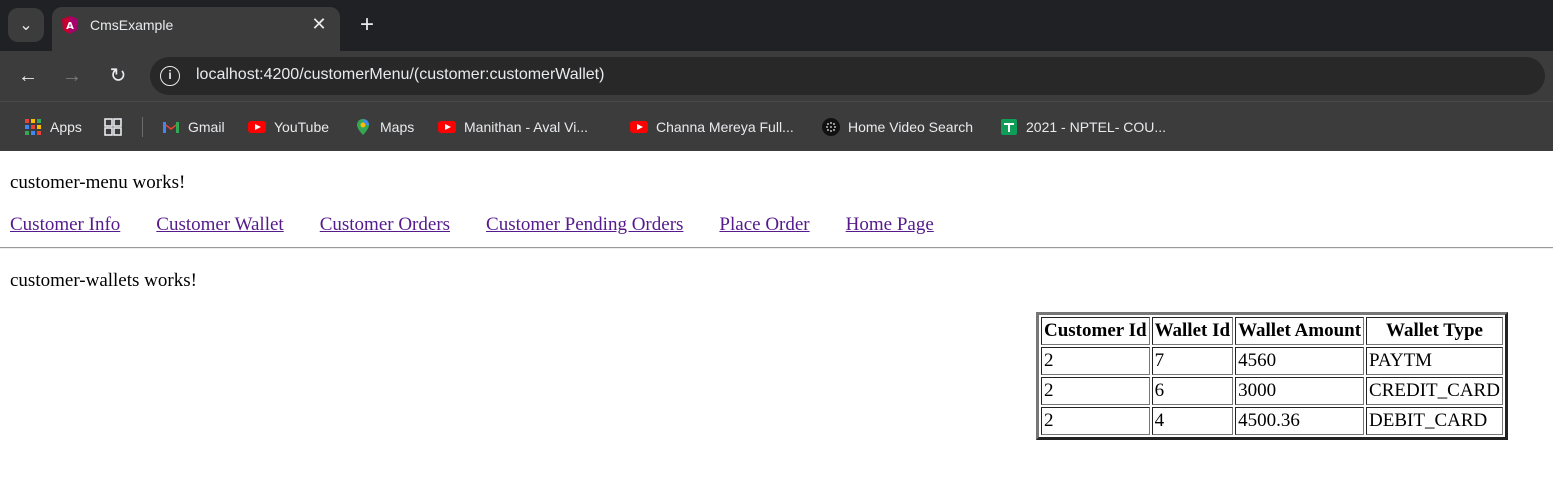 The image size is (1553, 477). What do you see at coordinates (219, 224) in the screenshot?
I see `nav-link-customer-wallet: Customer Wallet` at bounding box center [219, 224].